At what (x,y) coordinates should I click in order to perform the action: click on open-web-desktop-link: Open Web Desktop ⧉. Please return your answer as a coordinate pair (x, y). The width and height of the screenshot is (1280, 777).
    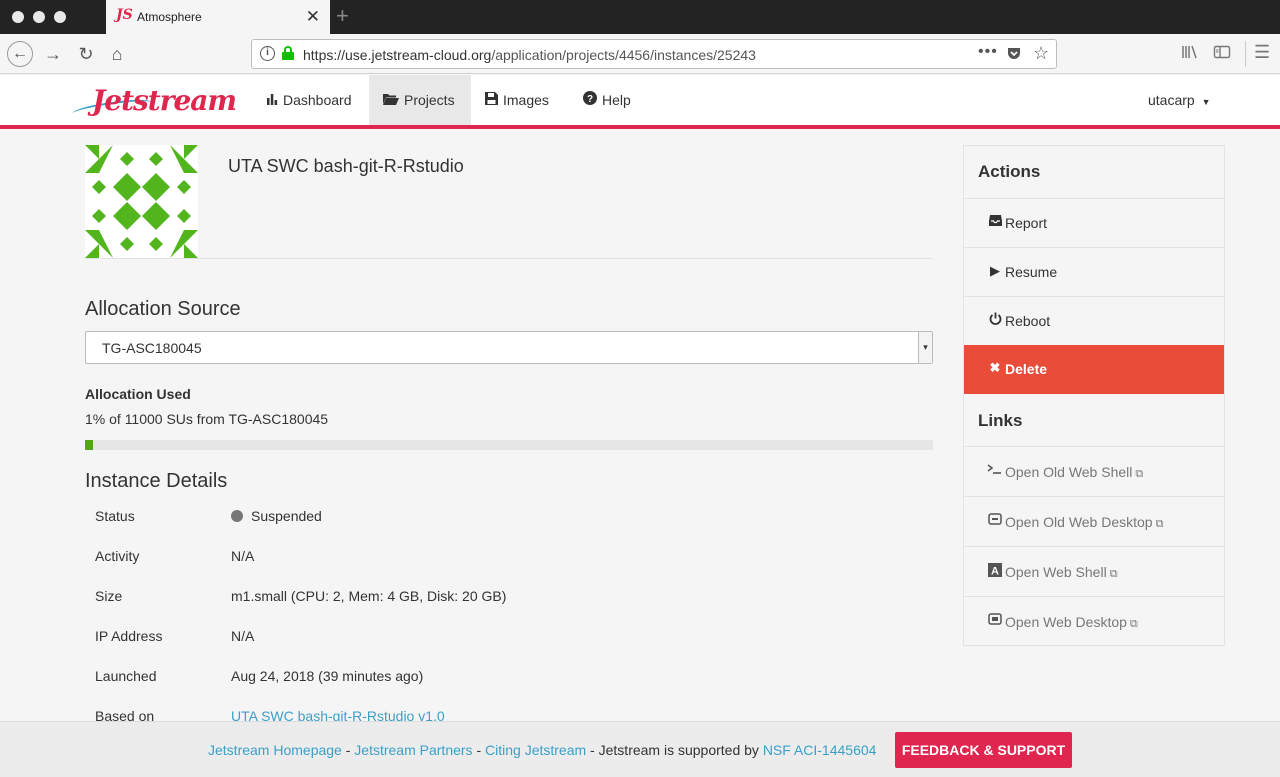
    Looking at the image, I should click on (1094, 621).